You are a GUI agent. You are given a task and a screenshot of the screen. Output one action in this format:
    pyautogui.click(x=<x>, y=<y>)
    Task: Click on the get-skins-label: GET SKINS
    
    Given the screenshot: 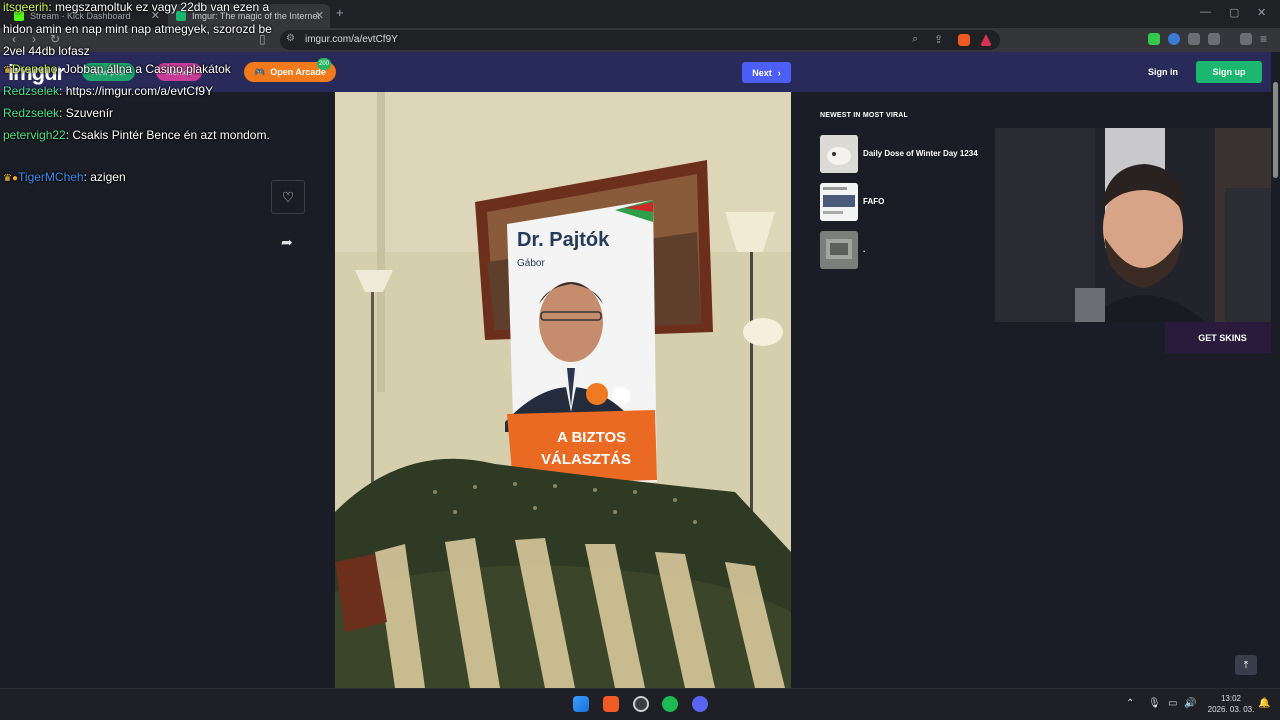 What is the action you would take?
    pyautogui.click(x=1222, y=337)
    